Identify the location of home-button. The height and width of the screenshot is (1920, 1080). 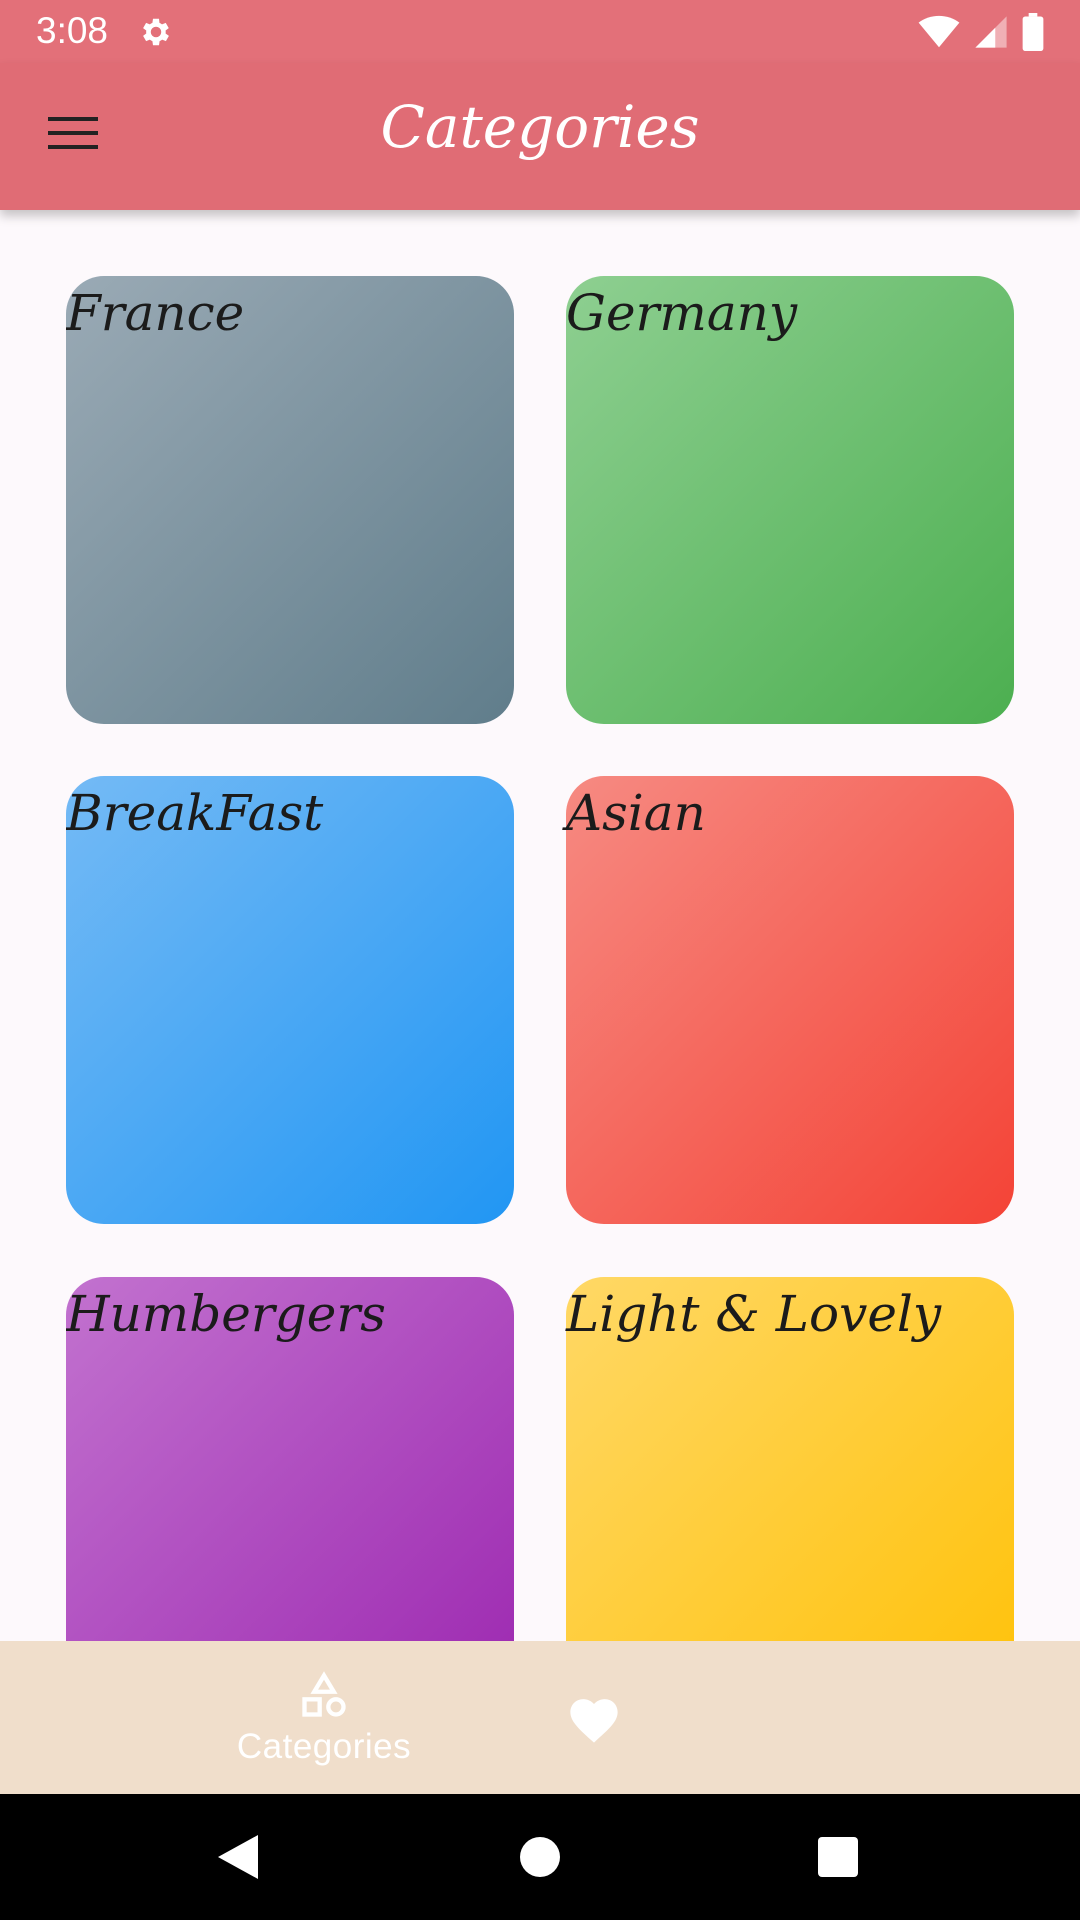
(540, 1857).